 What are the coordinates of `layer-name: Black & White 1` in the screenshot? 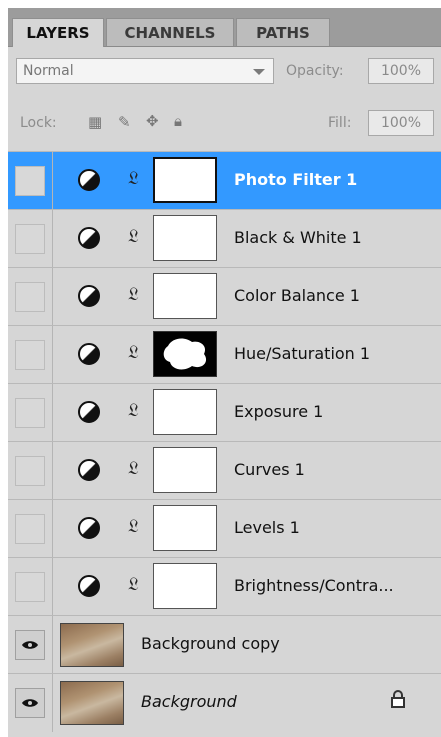 It's located at (298, 237).